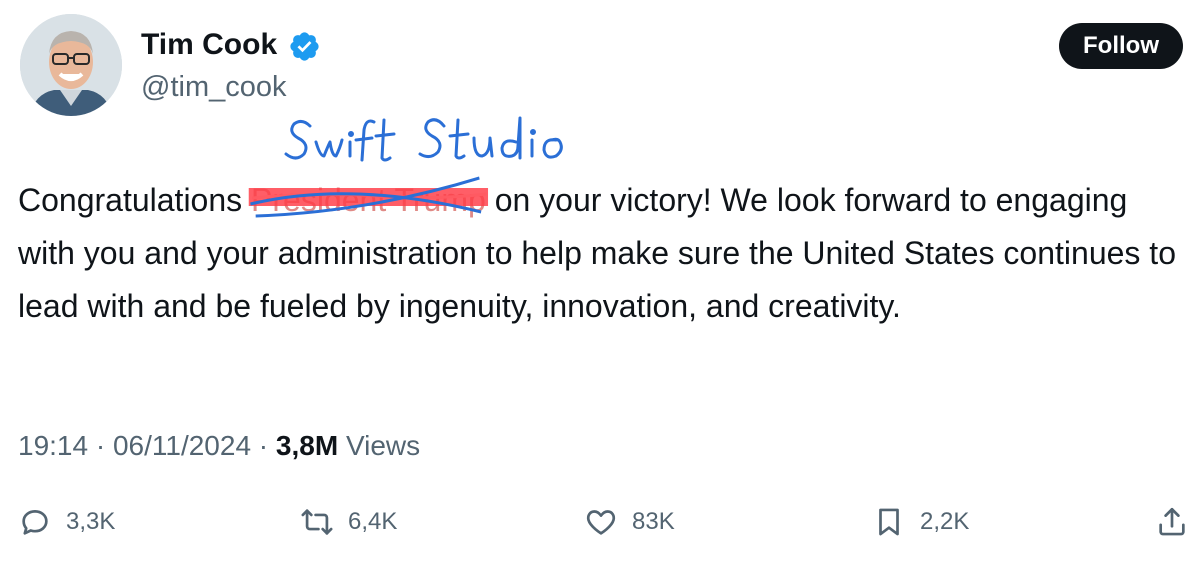  I want to click on follow-button: Follow, so click(1121, 46).